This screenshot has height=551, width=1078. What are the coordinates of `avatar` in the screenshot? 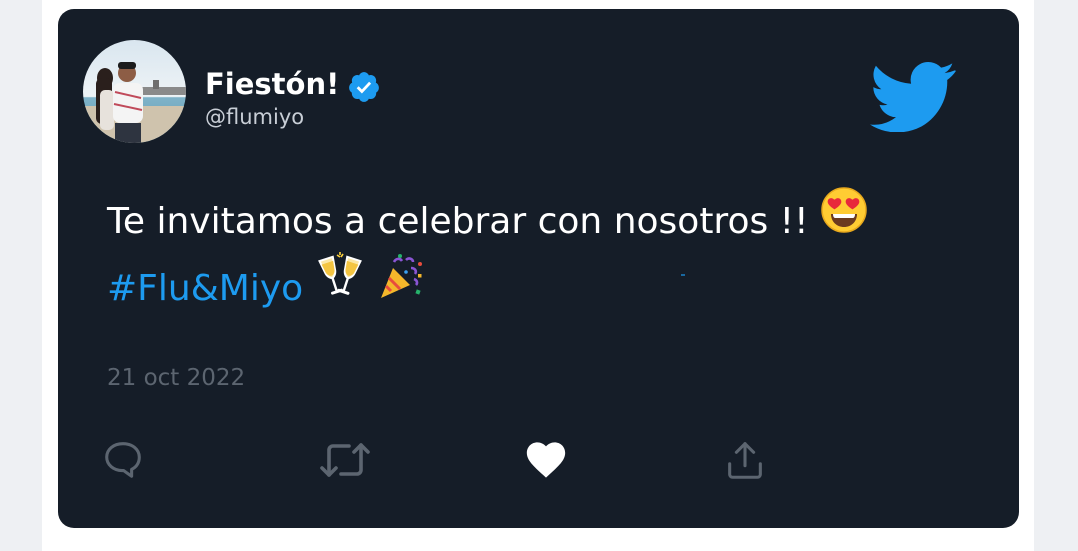 It's located at (134, 91).